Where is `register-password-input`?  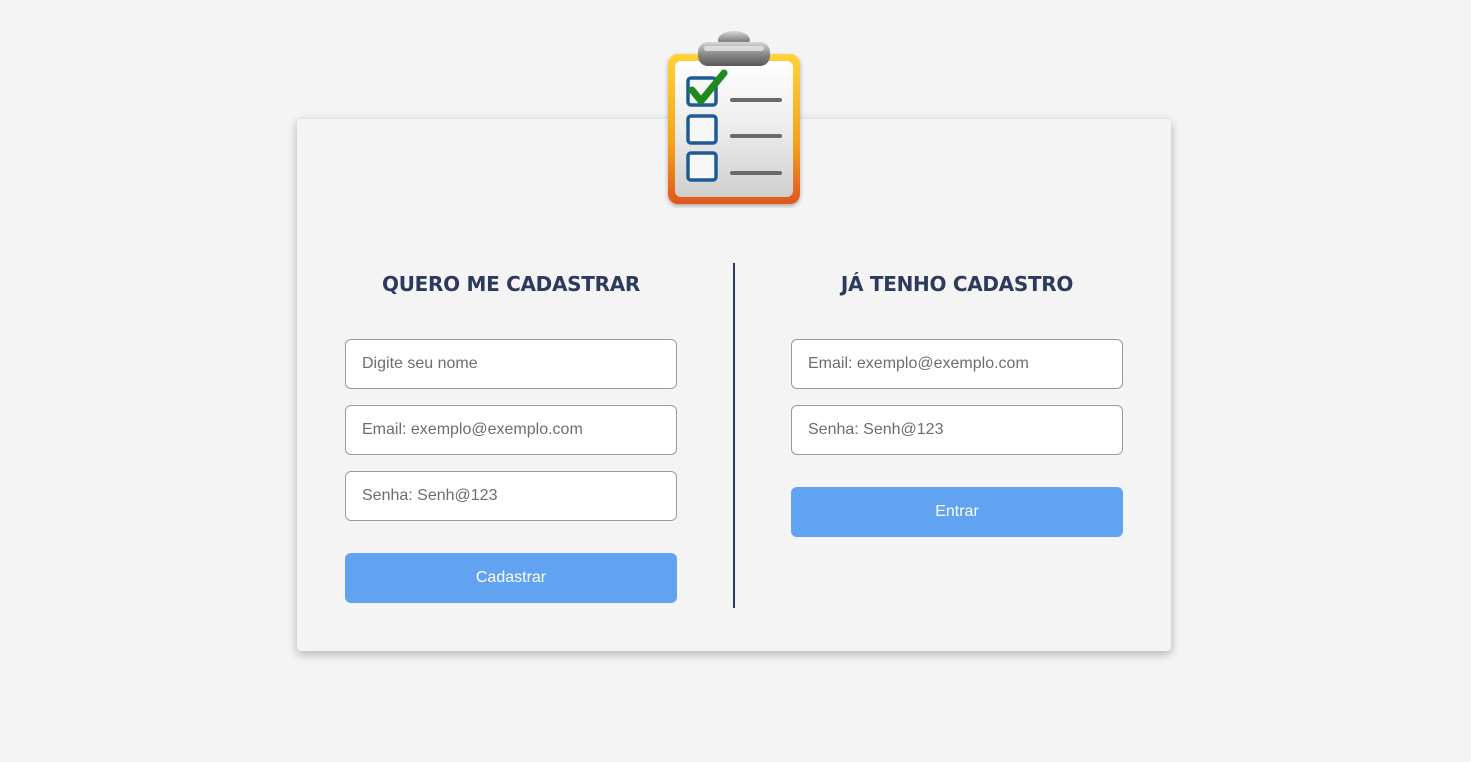
register-password-input is located at coordinates (511, 496).